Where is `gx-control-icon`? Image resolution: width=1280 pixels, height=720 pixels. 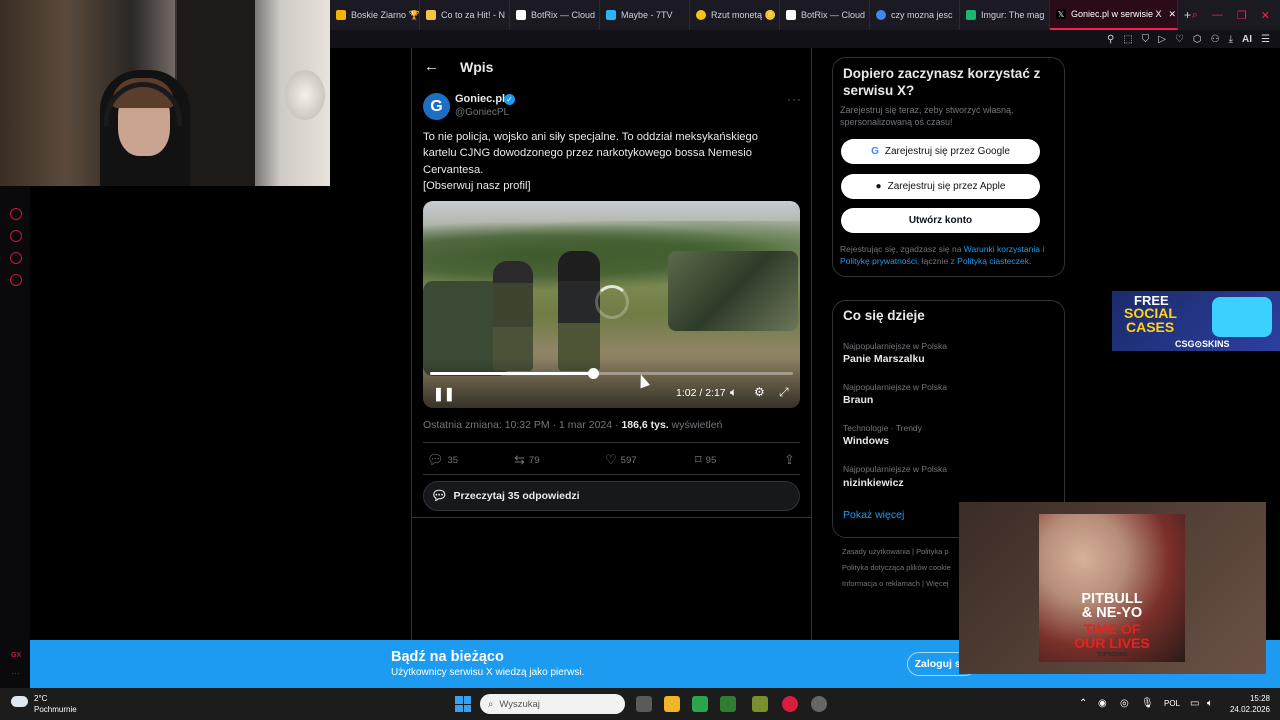
gx-control-icon is located at coordinates (16, 214).